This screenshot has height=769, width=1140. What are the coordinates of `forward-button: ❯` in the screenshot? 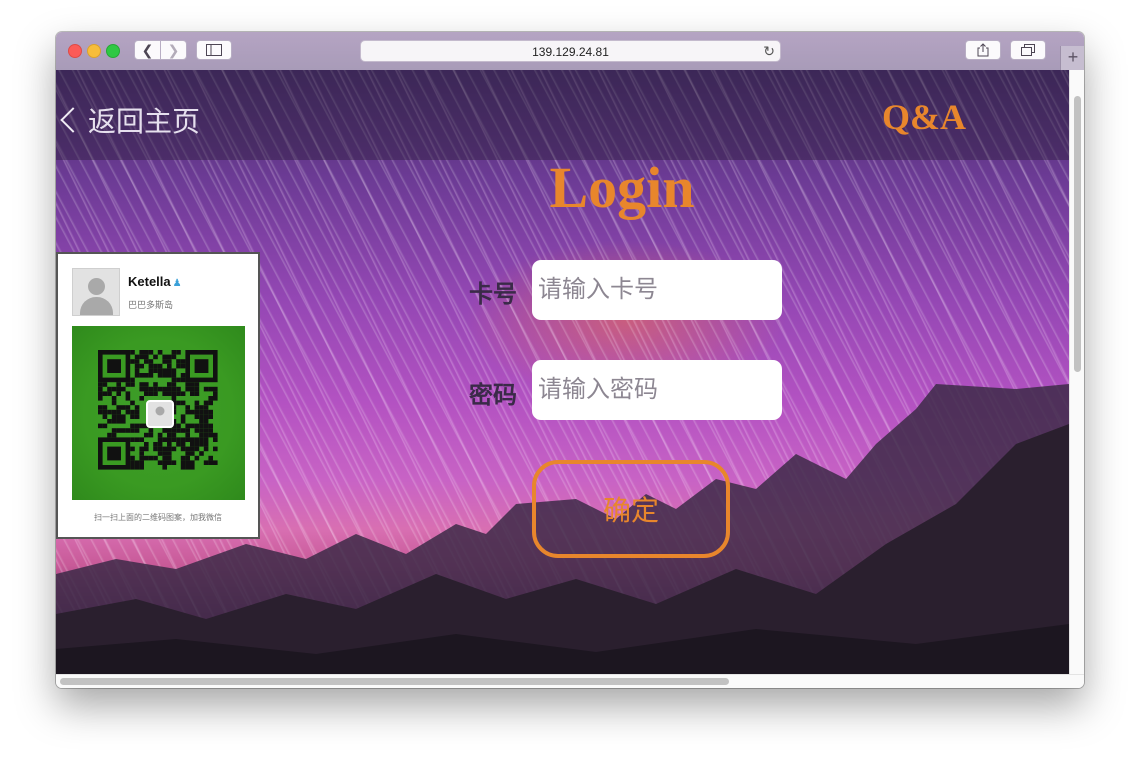 It's located at (173, 50).